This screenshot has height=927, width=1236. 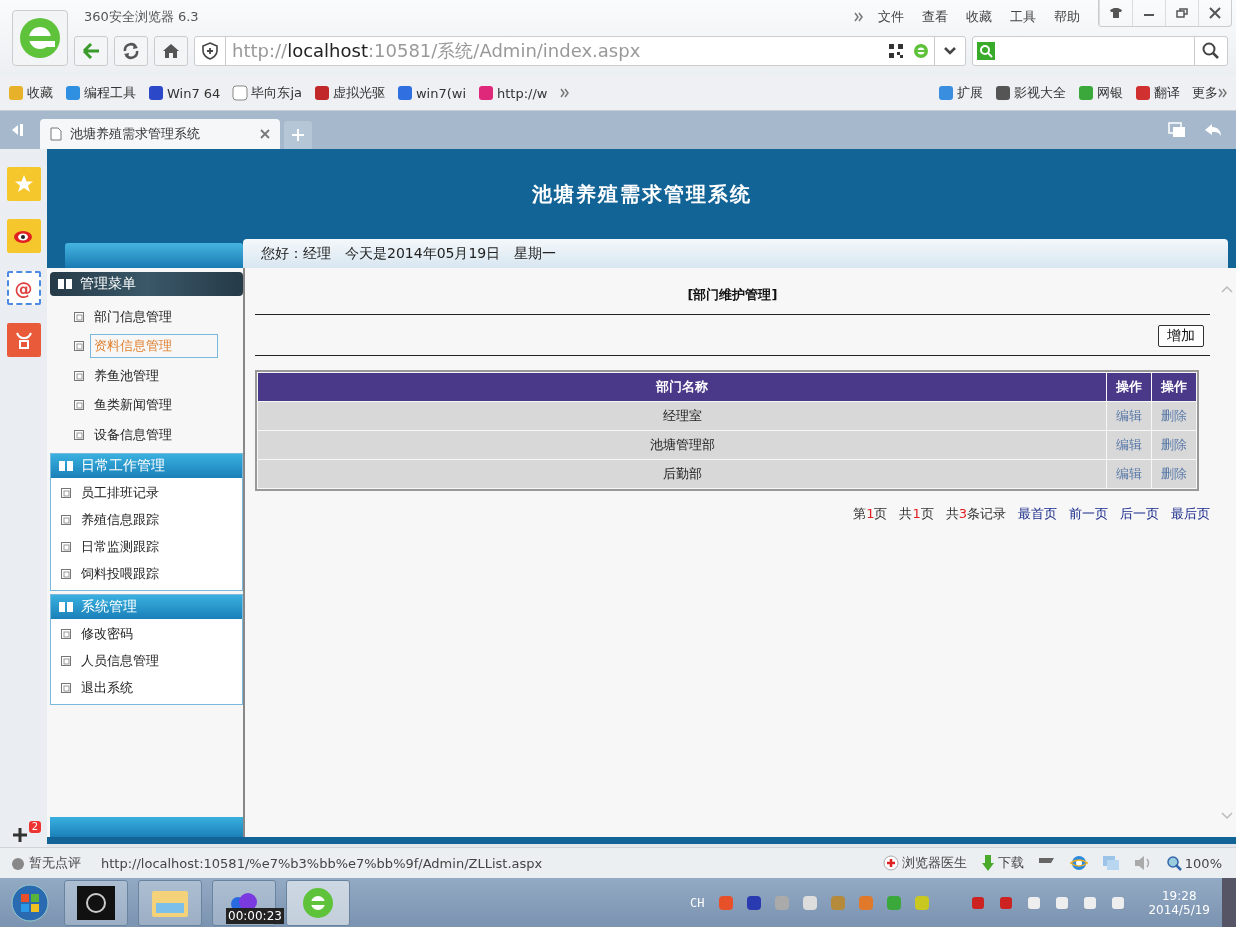 I want to click on table-cell: 池塘管理部, so click(x=682, y=445).